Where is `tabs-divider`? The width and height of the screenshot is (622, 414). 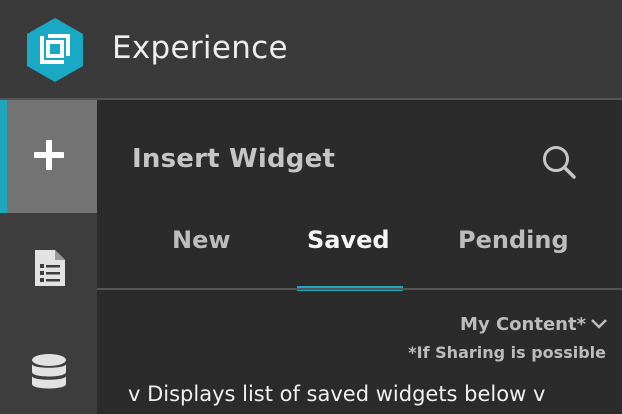
tabs-divider is located at coordinates (359, 289).